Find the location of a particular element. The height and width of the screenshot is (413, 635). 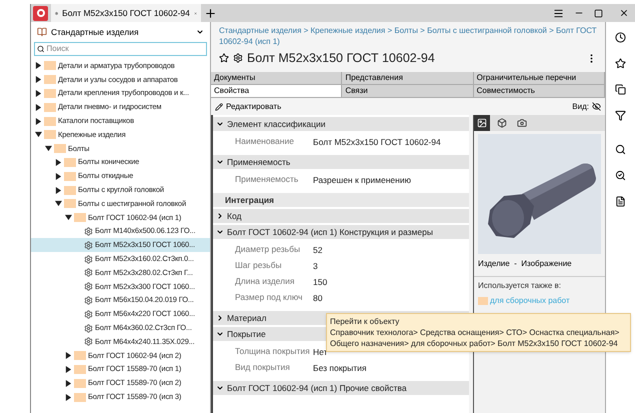

section-title: Код is located at coordinates (234, 216).